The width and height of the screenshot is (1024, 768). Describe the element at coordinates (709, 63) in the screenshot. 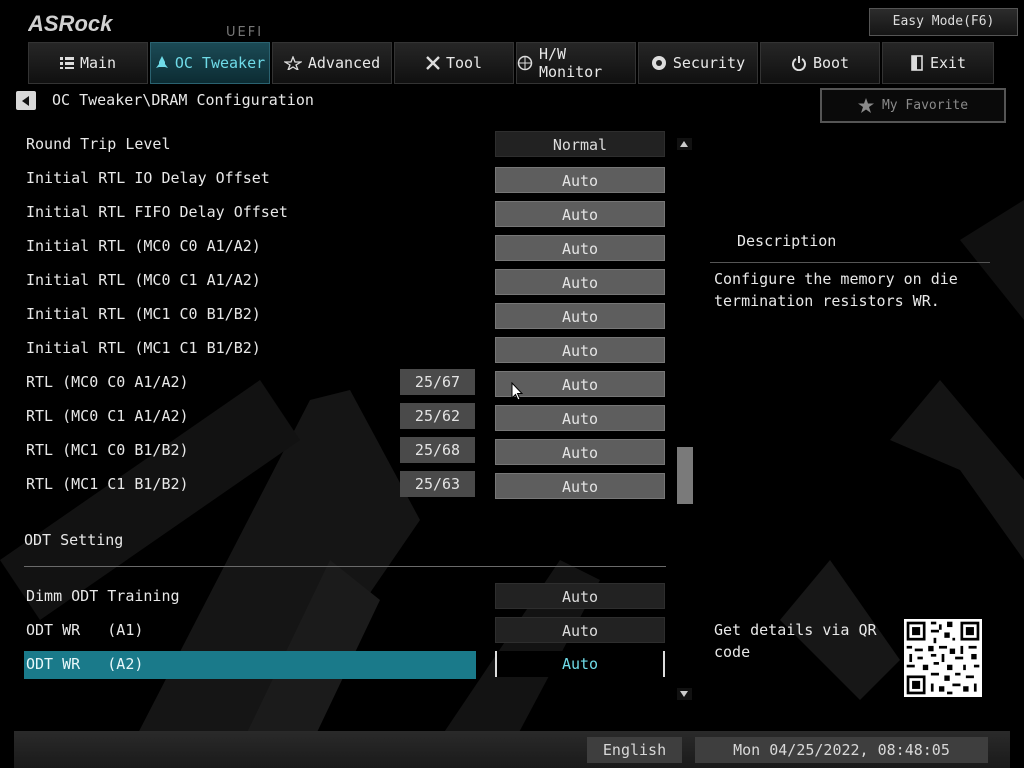

I see `tab-label: Security` at that location.